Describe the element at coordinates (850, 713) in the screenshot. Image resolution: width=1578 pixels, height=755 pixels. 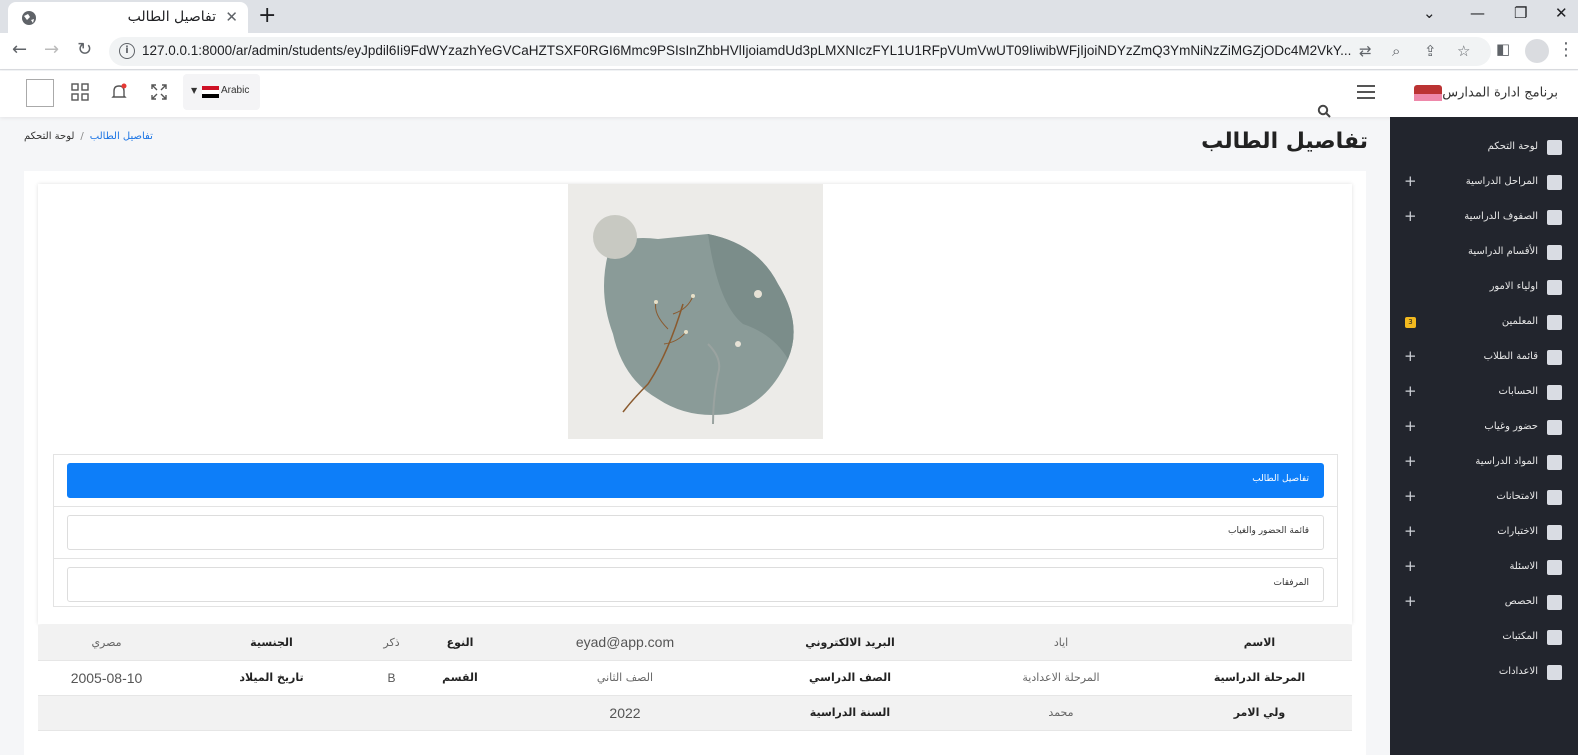
I see `academic-year-label: السنة الدراسية` at that location.